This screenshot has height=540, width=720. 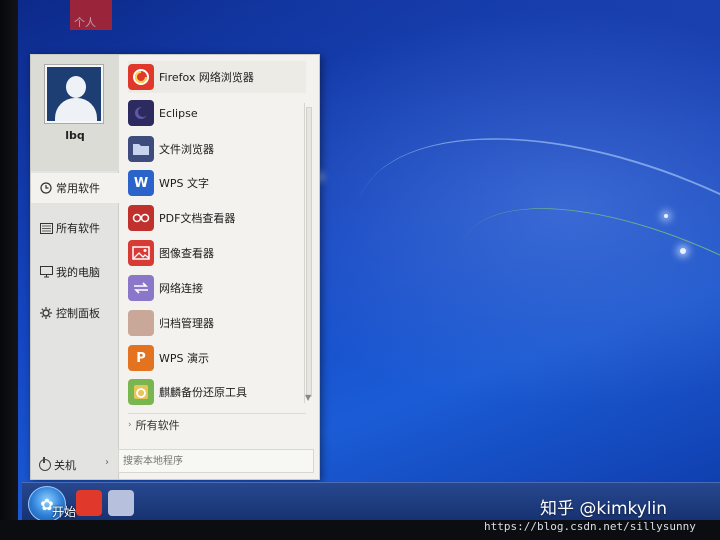 What do you see at coordinates (78, 228) in the screenshot?
I see `category-label: 所有软件` at bounding box center [78, 228].